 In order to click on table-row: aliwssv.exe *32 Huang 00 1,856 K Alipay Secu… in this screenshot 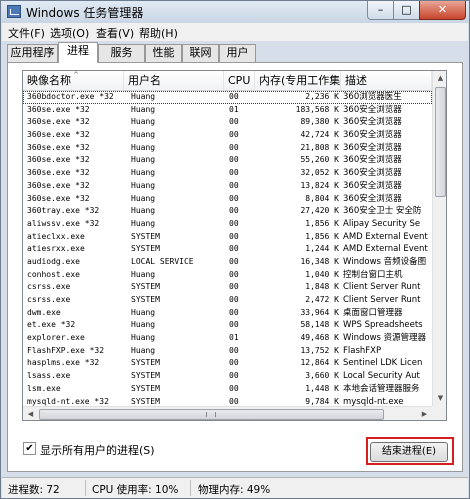, I will do `click(227, 224)`.